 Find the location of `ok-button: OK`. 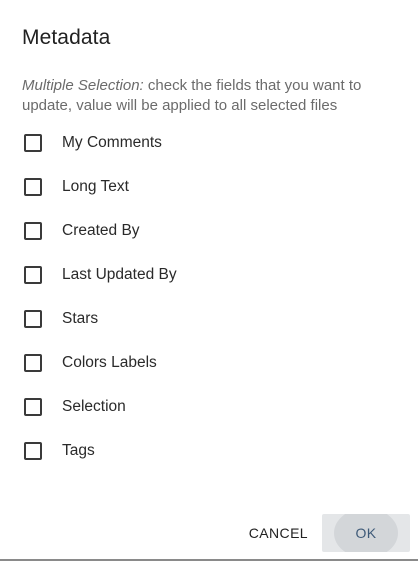

ok-button: OK is located at coordinates (366, 533).